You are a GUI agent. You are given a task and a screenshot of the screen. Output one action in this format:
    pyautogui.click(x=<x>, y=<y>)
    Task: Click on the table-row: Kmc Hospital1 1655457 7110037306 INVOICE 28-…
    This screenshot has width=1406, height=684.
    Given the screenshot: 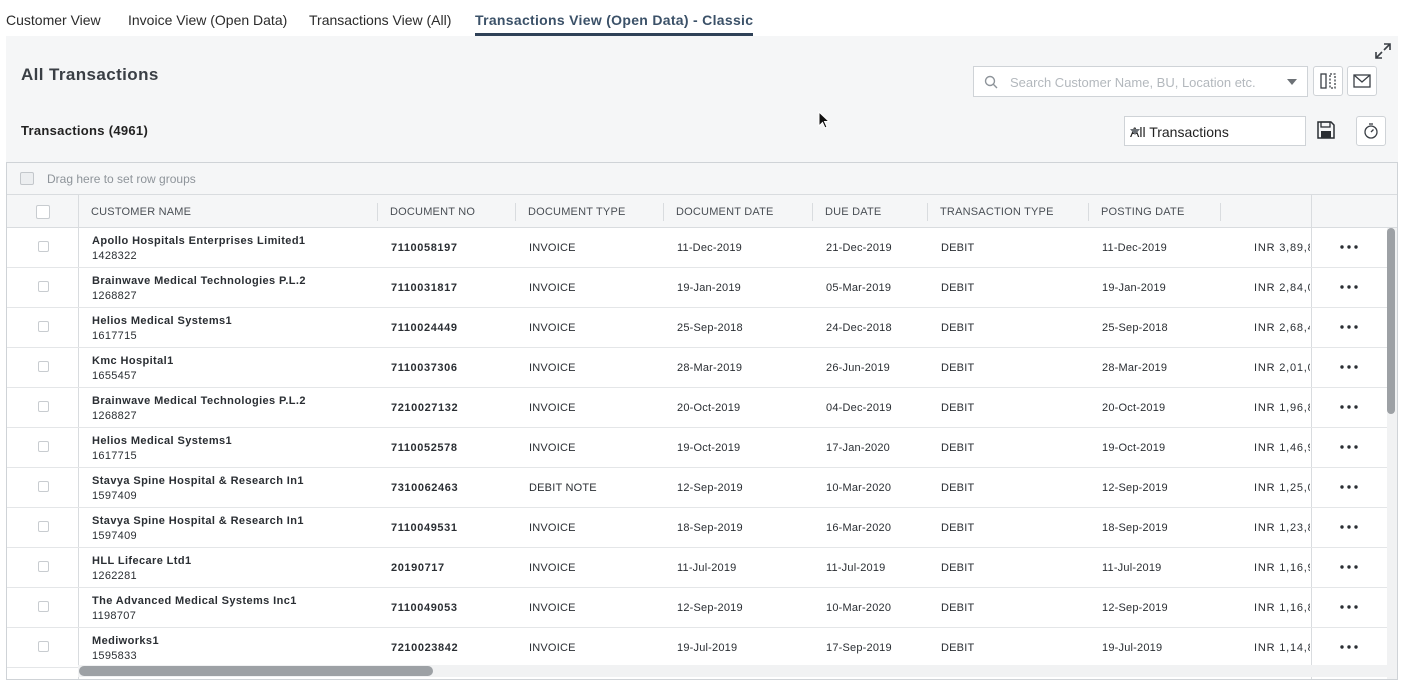 What is the action you would take?
    pyautogui.click(x=697, y=368)
    